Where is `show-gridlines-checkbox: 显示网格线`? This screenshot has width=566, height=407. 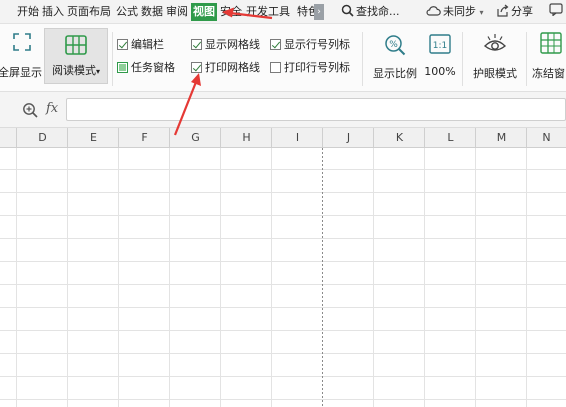 show-gridlines-checkbox: 显示网格线 is located at coordinates (225, 45).